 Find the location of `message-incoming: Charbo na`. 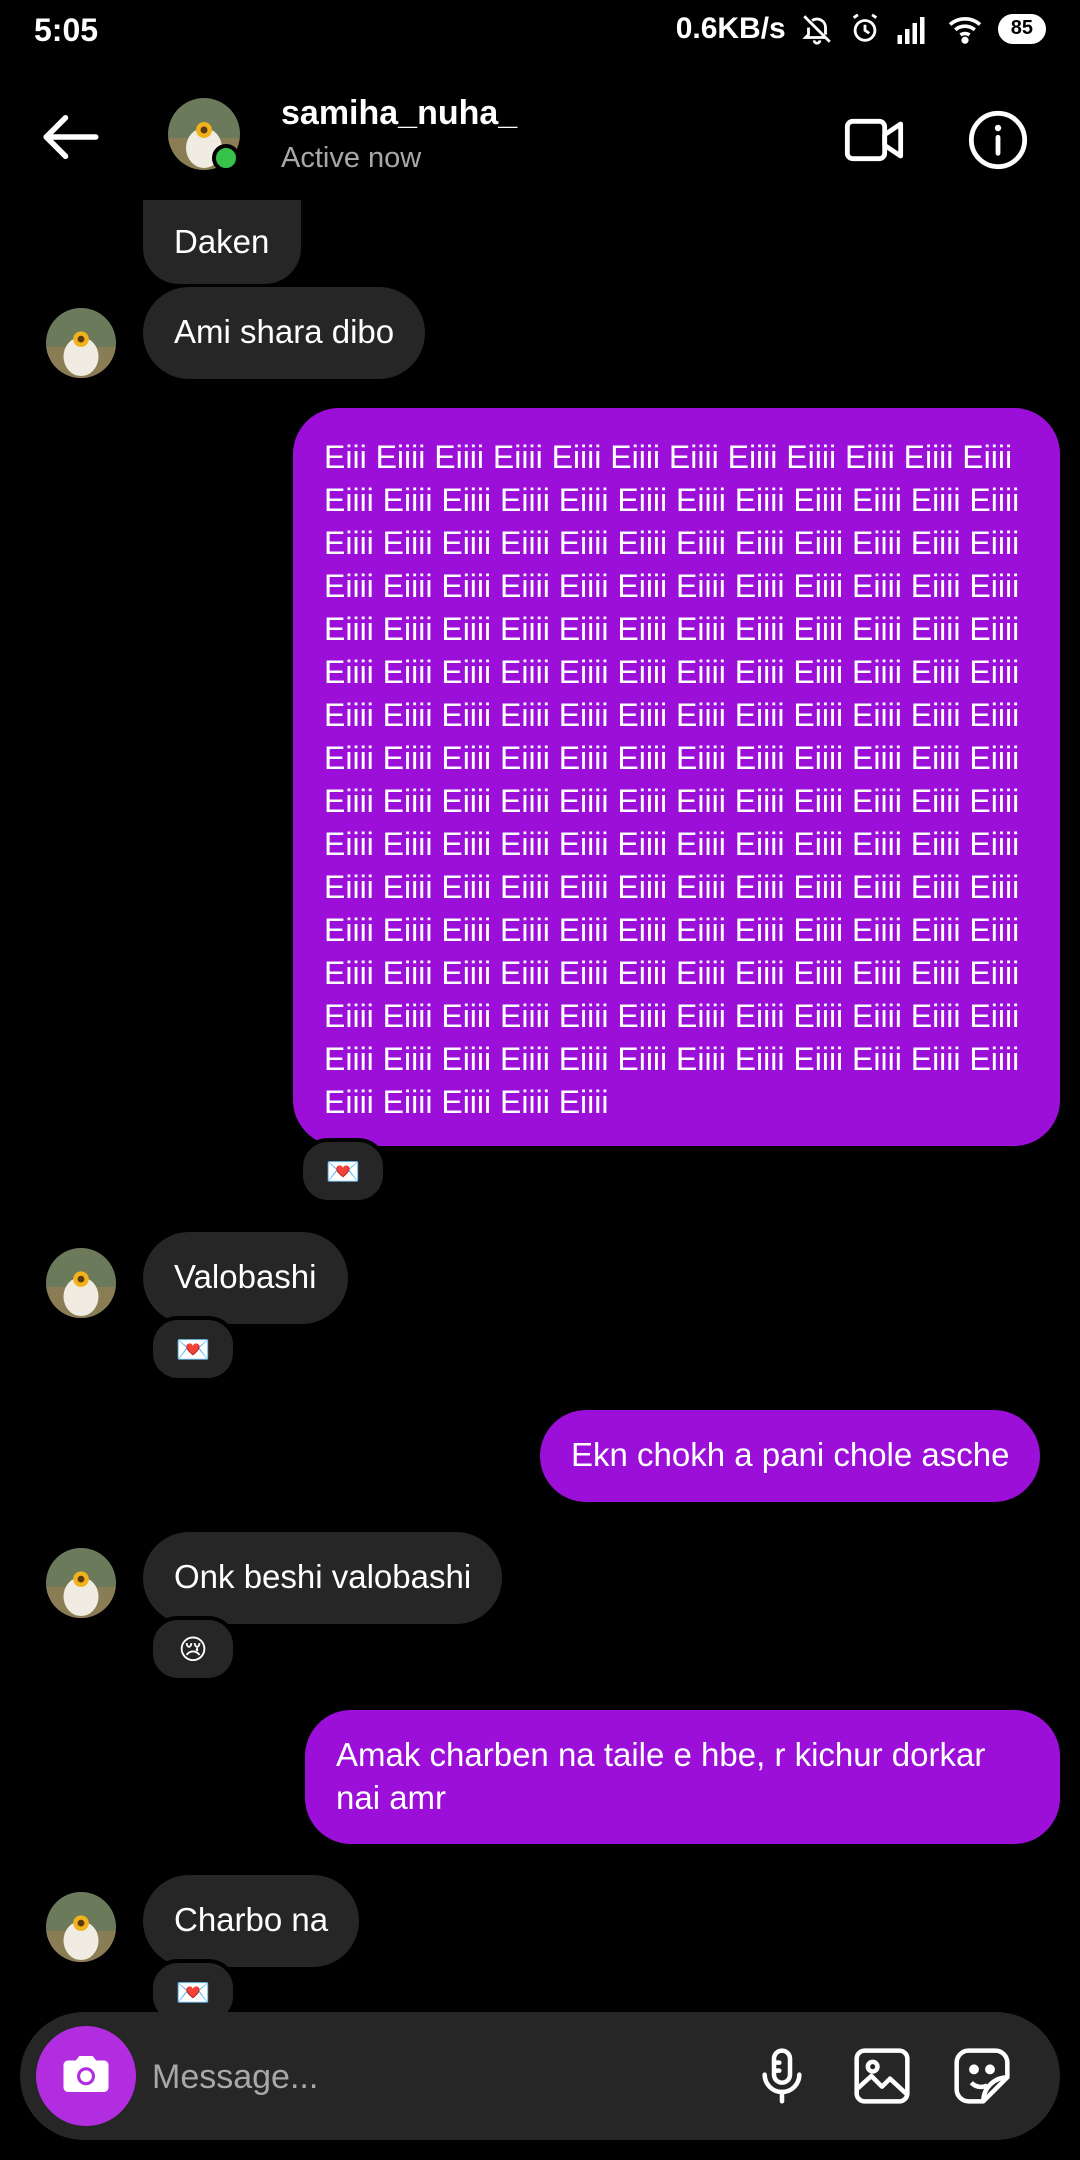

message-incoming: Charbo na is located at coordinates (251, 1921).